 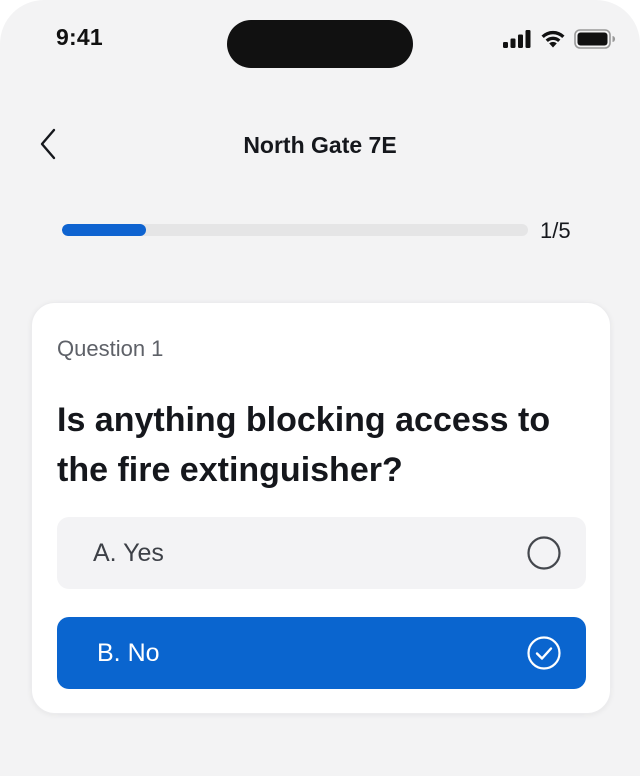 What do you see at coordinates (320, 145) in the screenshot?
I see `page-title: North Gate 7E` at bounding box center [320, 145].